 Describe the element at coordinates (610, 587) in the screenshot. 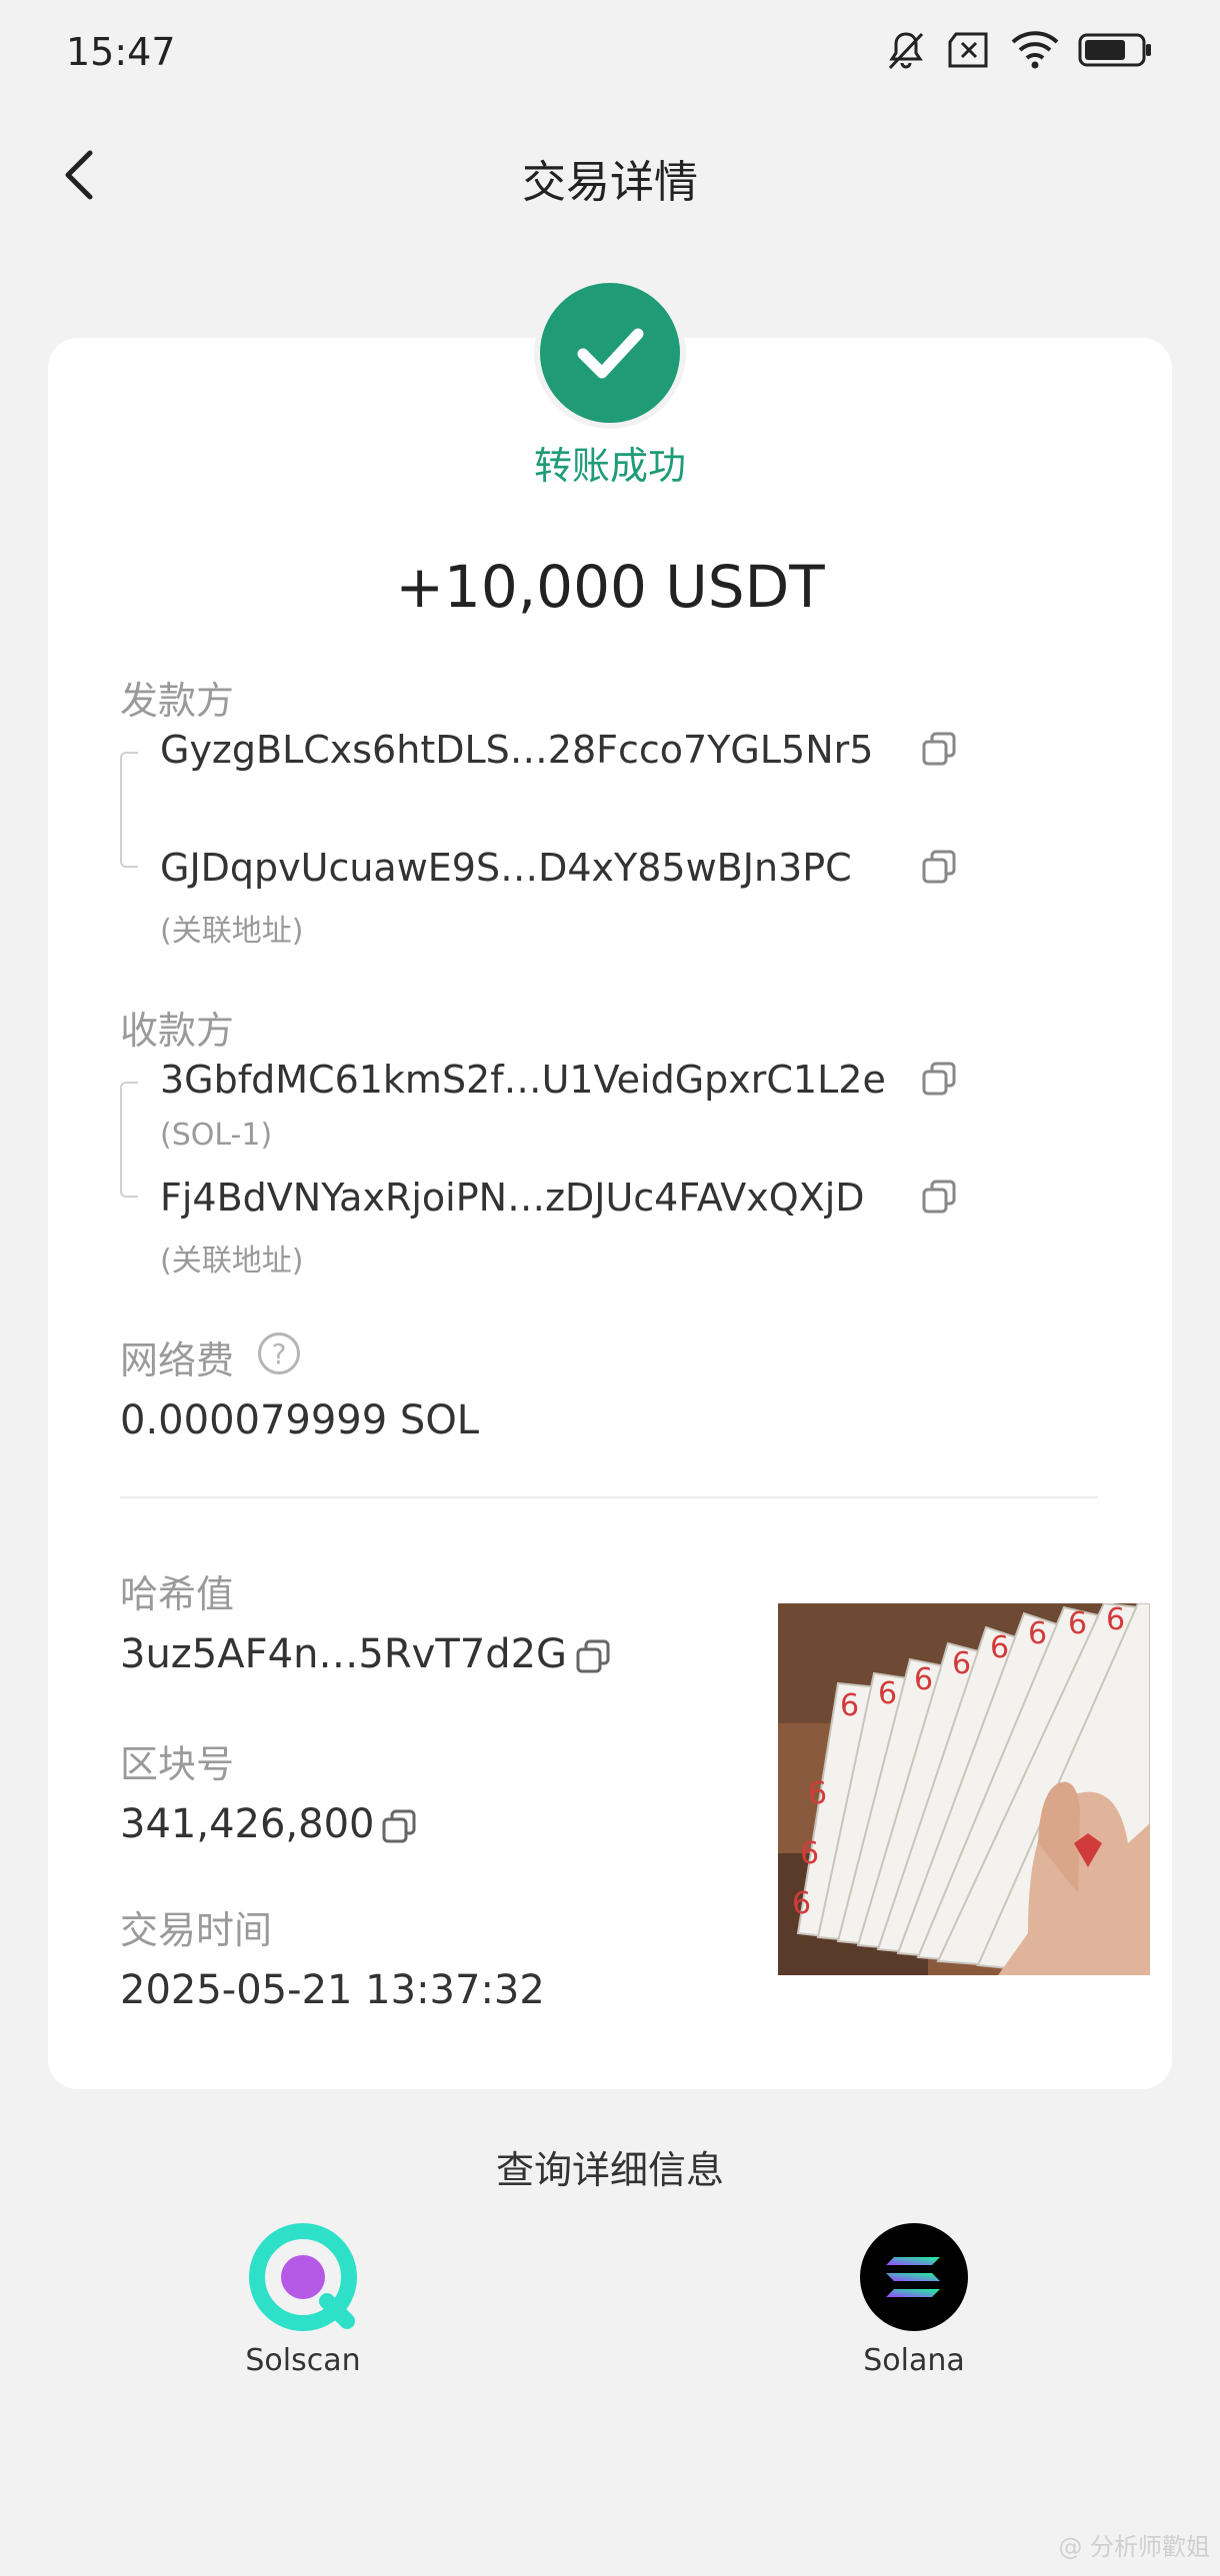

I see `amount: +10,000 USDT` at that location.